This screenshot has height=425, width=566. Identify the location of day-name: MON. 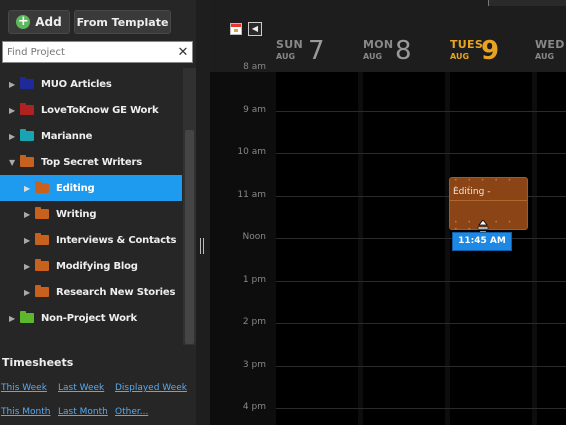
(378, 44).